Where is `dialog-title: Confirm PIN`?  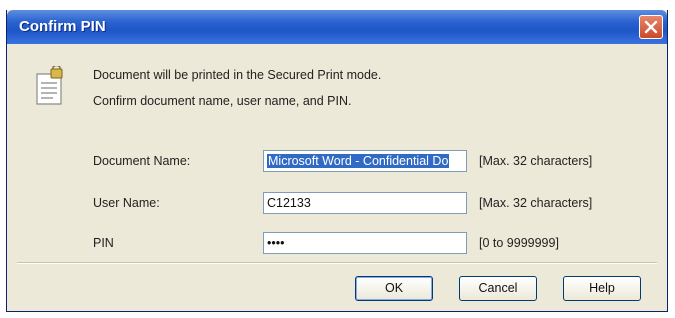
dialog-title: Confirm PIN is located at coordinates (62, 26).